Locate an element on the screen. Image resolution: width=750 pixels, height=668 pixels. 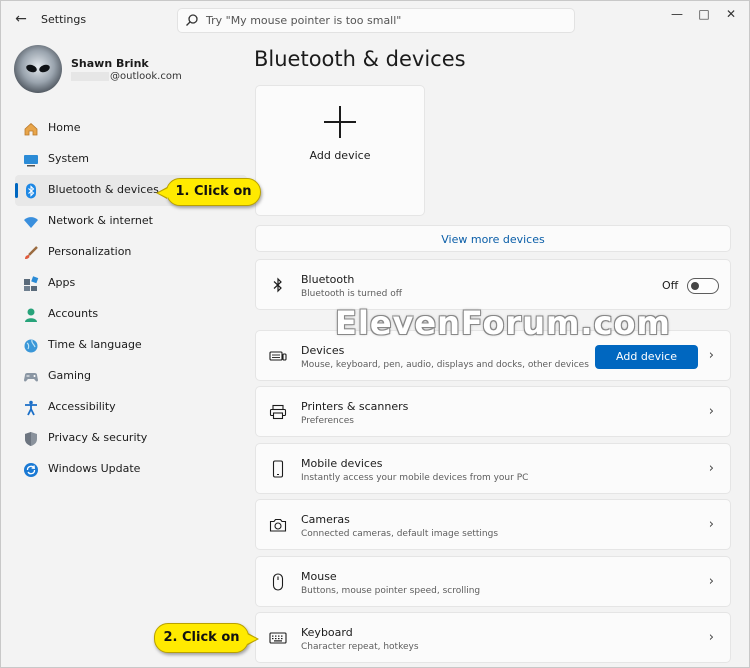
add-device-tile: Add device is located at coordinates (340, 150).